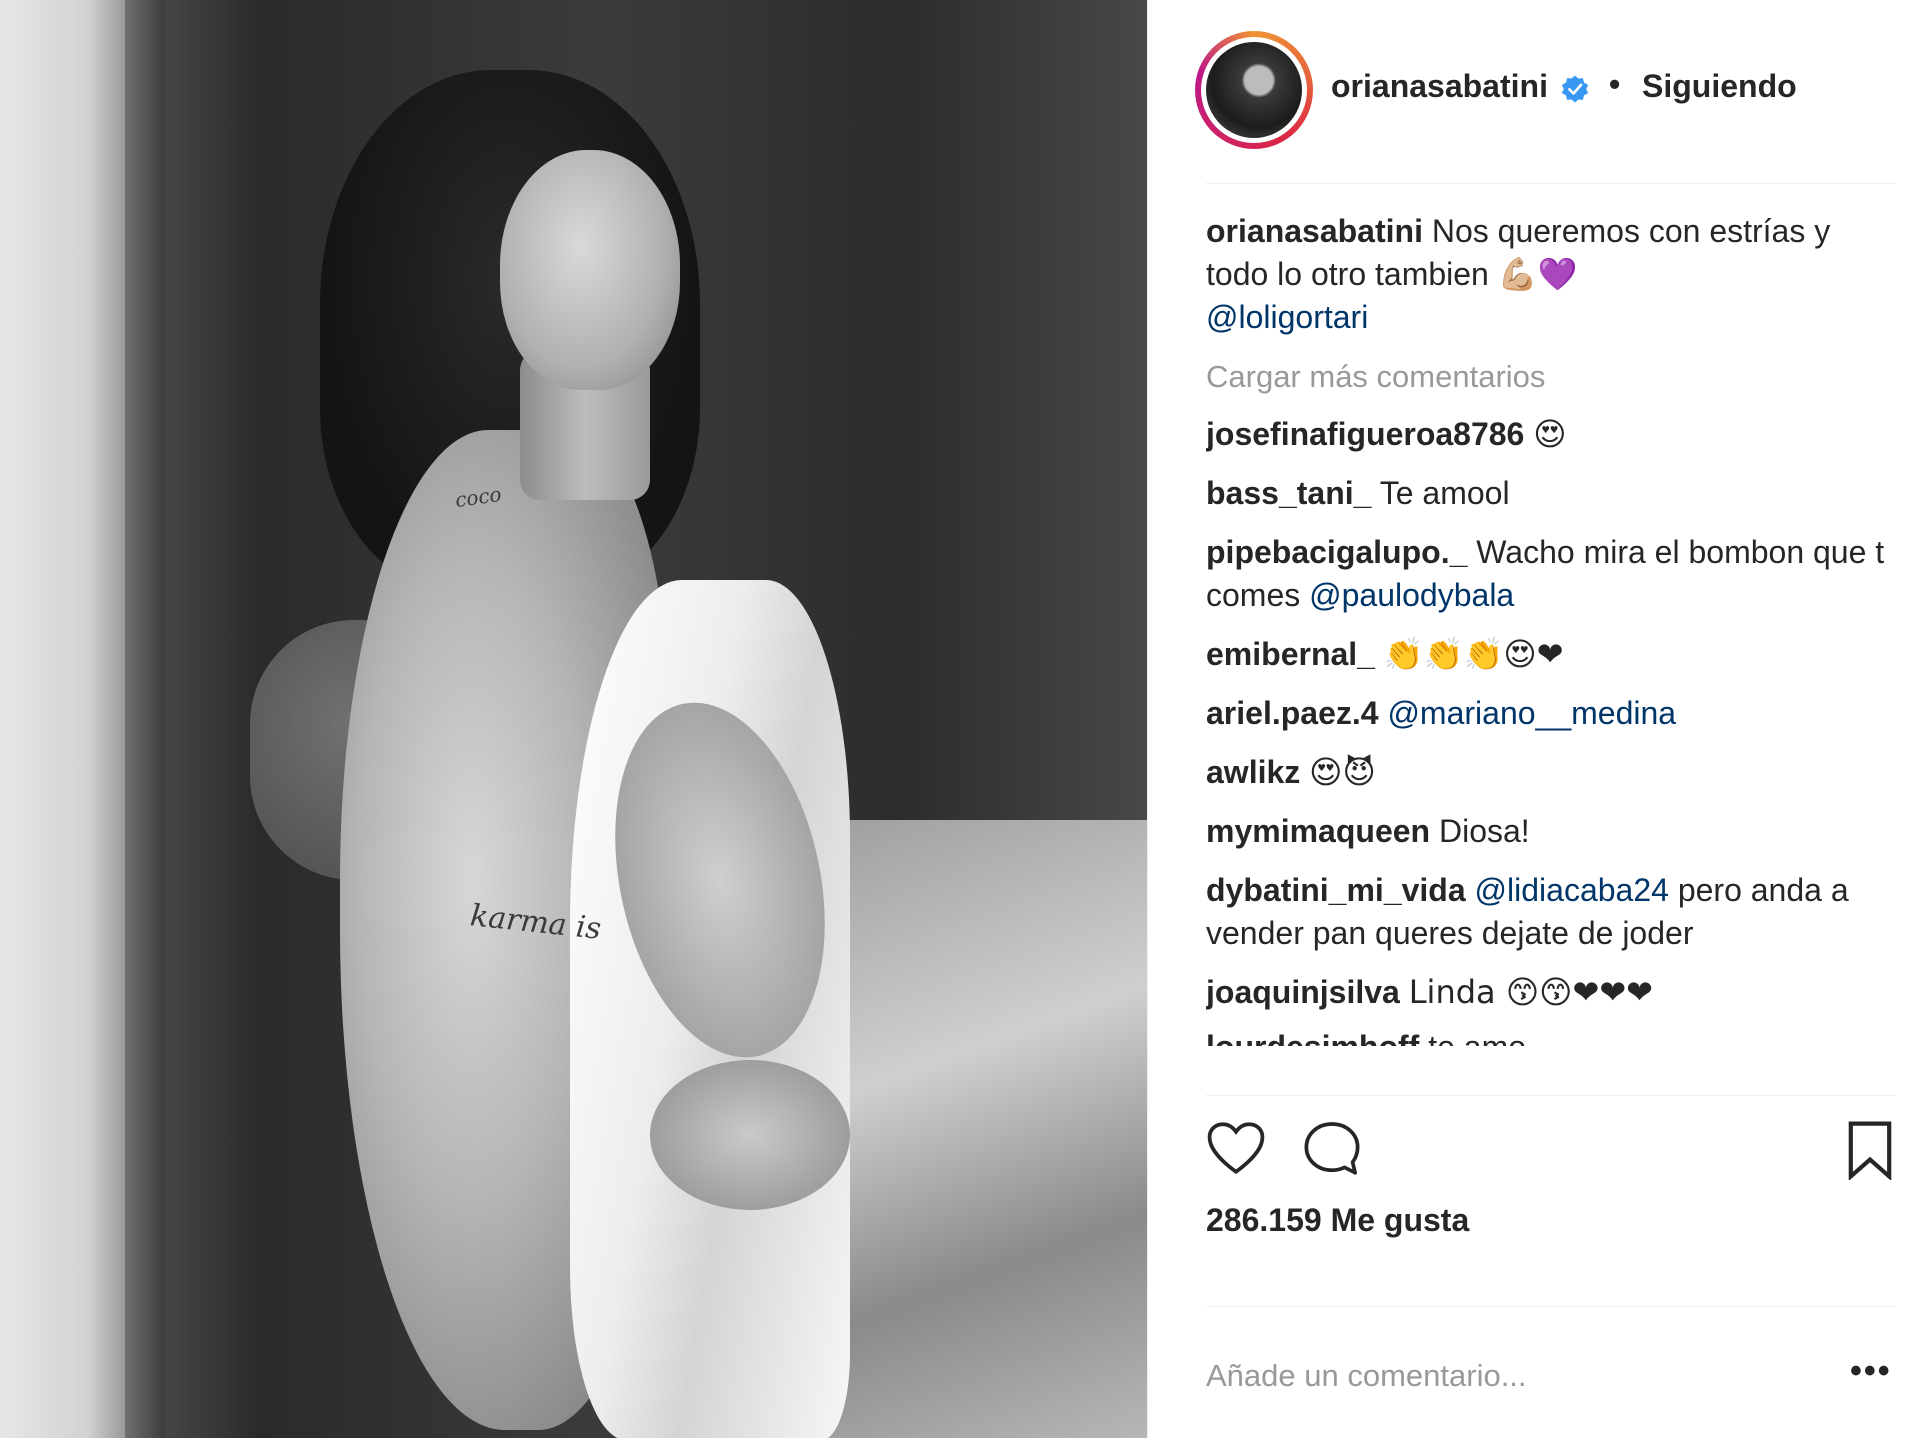 Image resolution: width=1920 pixels, height=1438 pixels. I want to click on comment-username-link: pipebacigalupo._, so click(1336, 552).